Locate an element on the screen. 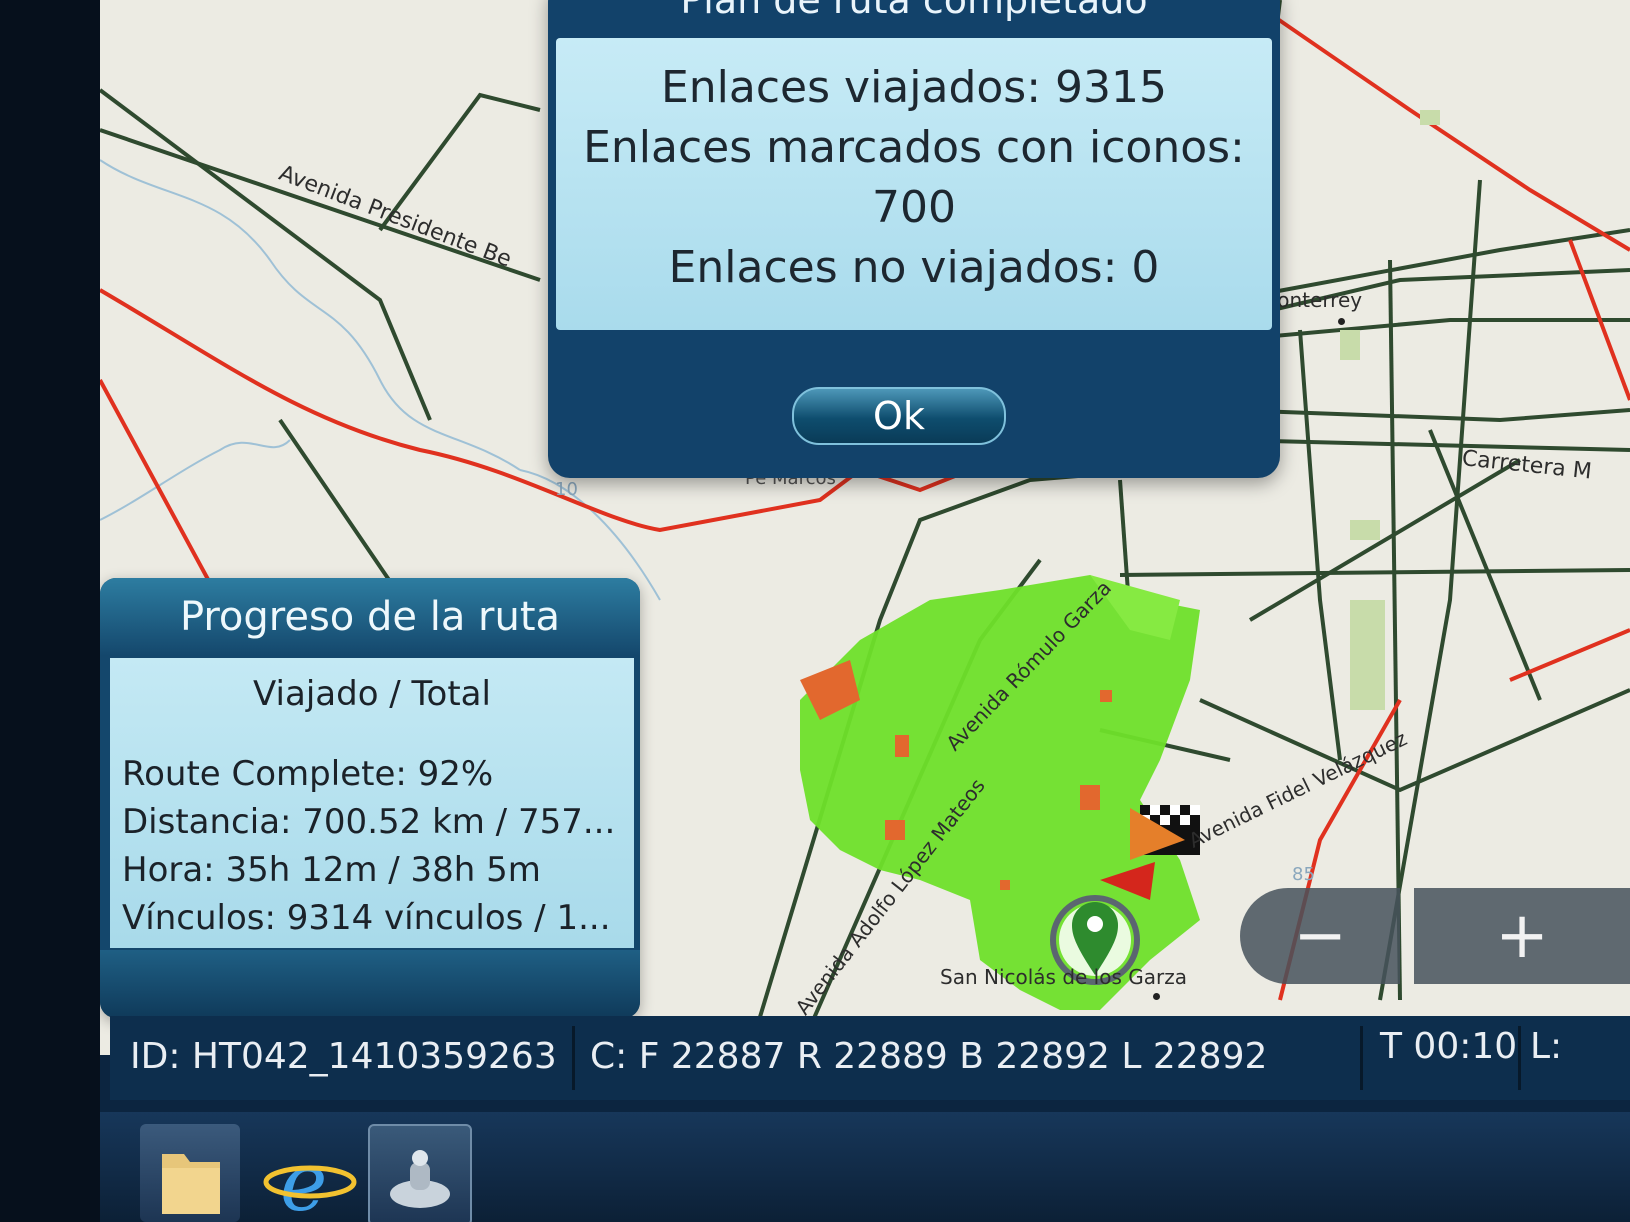 The width and height of the screenshot is (1630, 1222). zoom-in-button: + is located at coordinates (1522, 936).